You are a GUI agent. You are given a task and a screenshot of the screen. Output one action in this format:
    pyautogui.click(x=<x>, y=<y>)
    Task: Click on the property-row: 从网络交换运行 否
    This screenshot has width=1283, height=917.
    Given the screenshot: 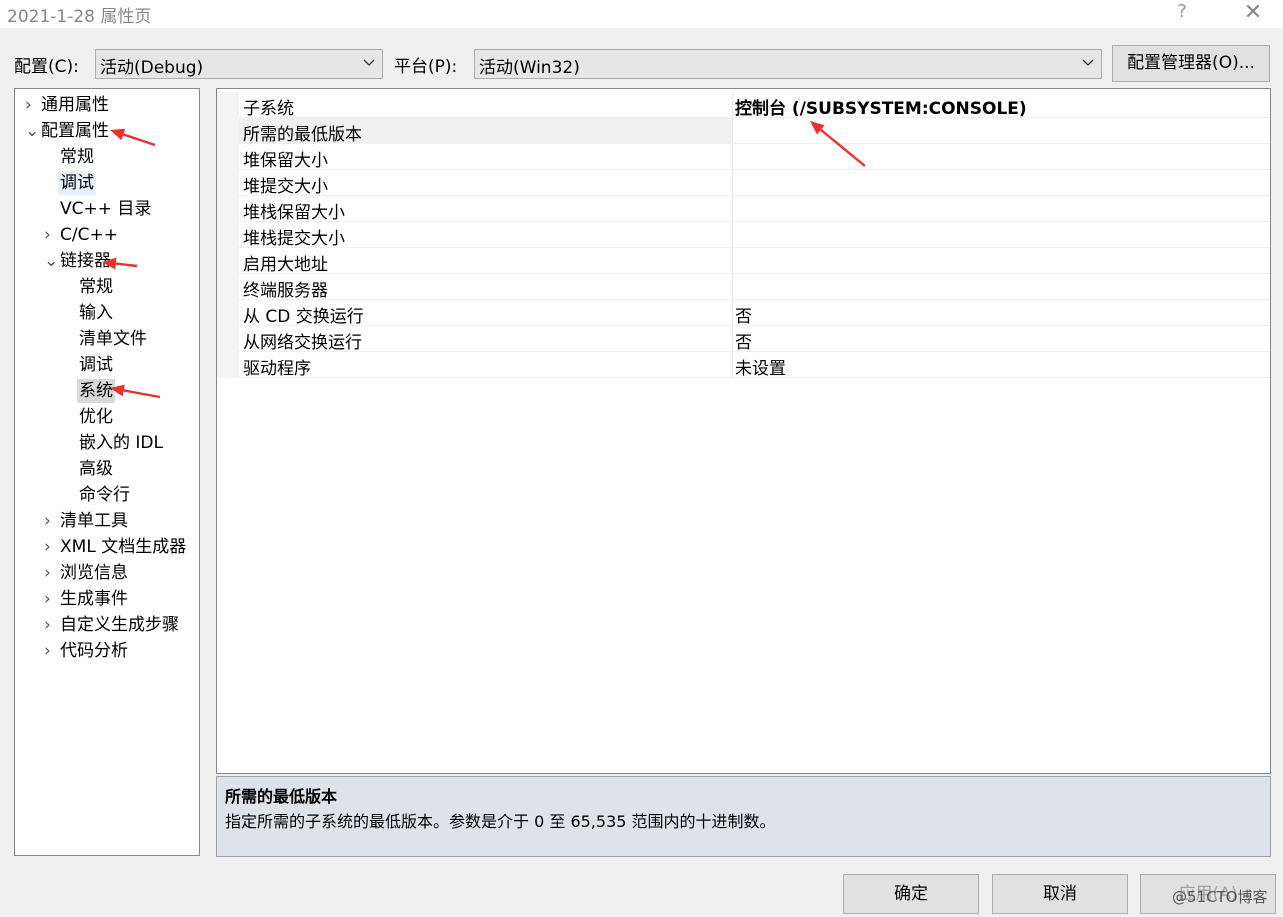 What is the action you would take?
    pyautogui.click(x=743, y=339)
    